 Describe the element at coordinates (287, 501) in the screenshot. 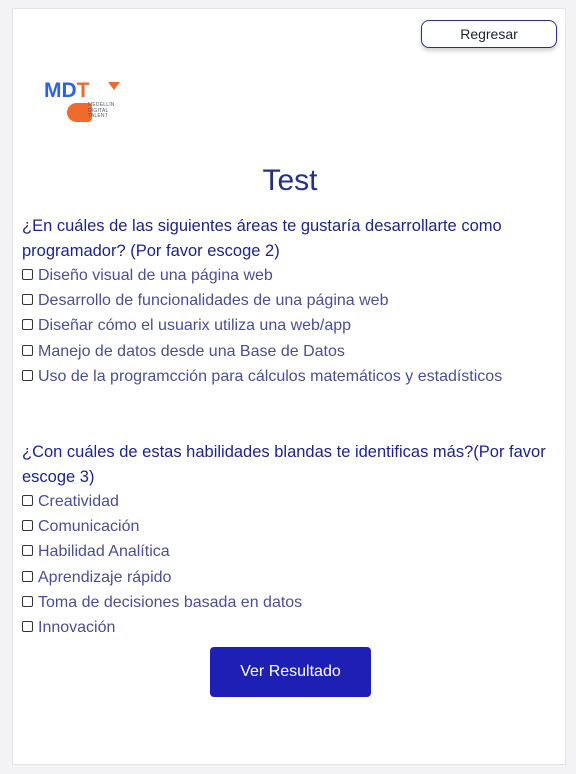

I see `option-item: Creatividad` at that location.